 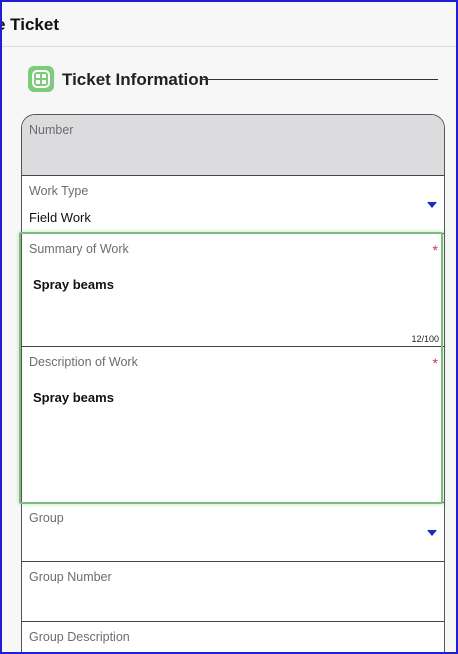 I want to click on group-description-field: Group Description, so click(x=233, y=637).